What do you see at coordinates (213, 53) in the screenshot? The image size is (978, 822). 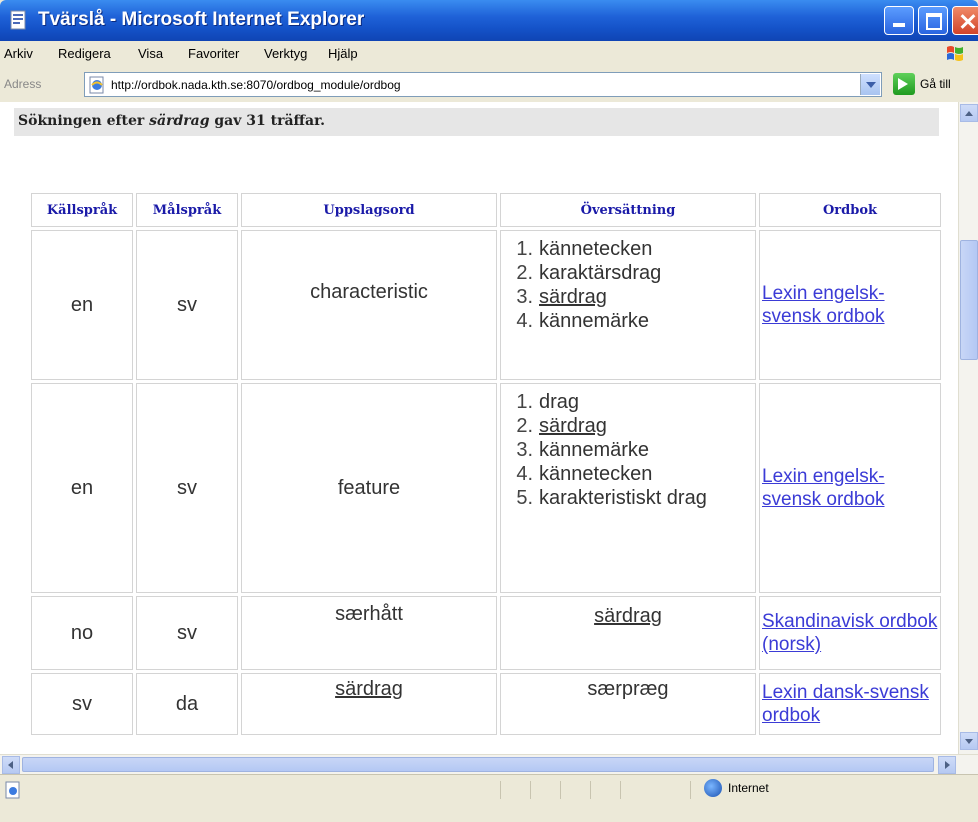 I see `menu-favoriter: Favoriter` at bounding box center [213, 53].